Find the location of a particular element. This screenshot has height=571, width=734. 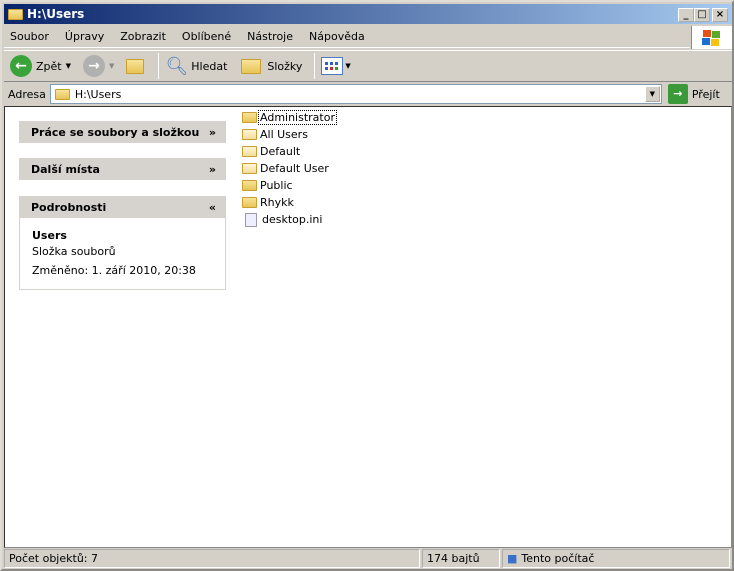

details-modified: Změněno: 1. září 2010, 20:38 is located at coordinates (114, 270).